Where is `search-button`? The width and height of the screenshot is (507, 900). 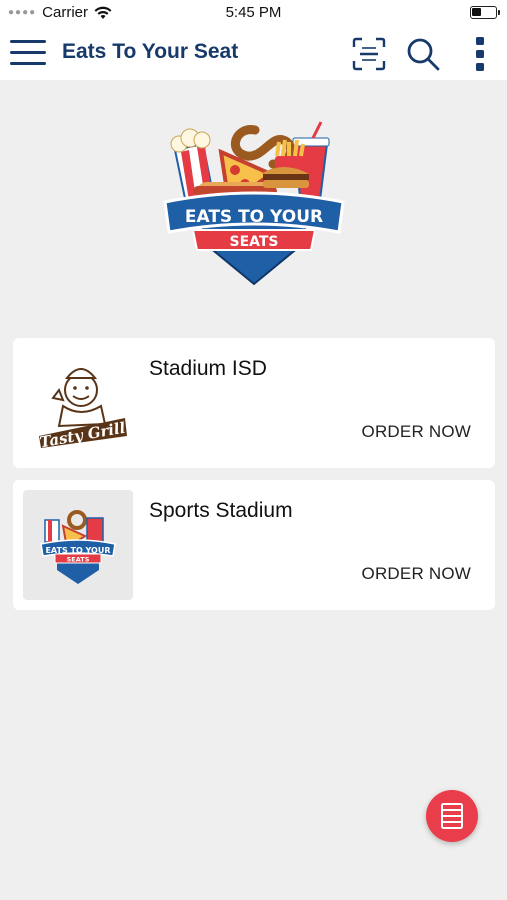 search-button is located at coordinates (423, 54).